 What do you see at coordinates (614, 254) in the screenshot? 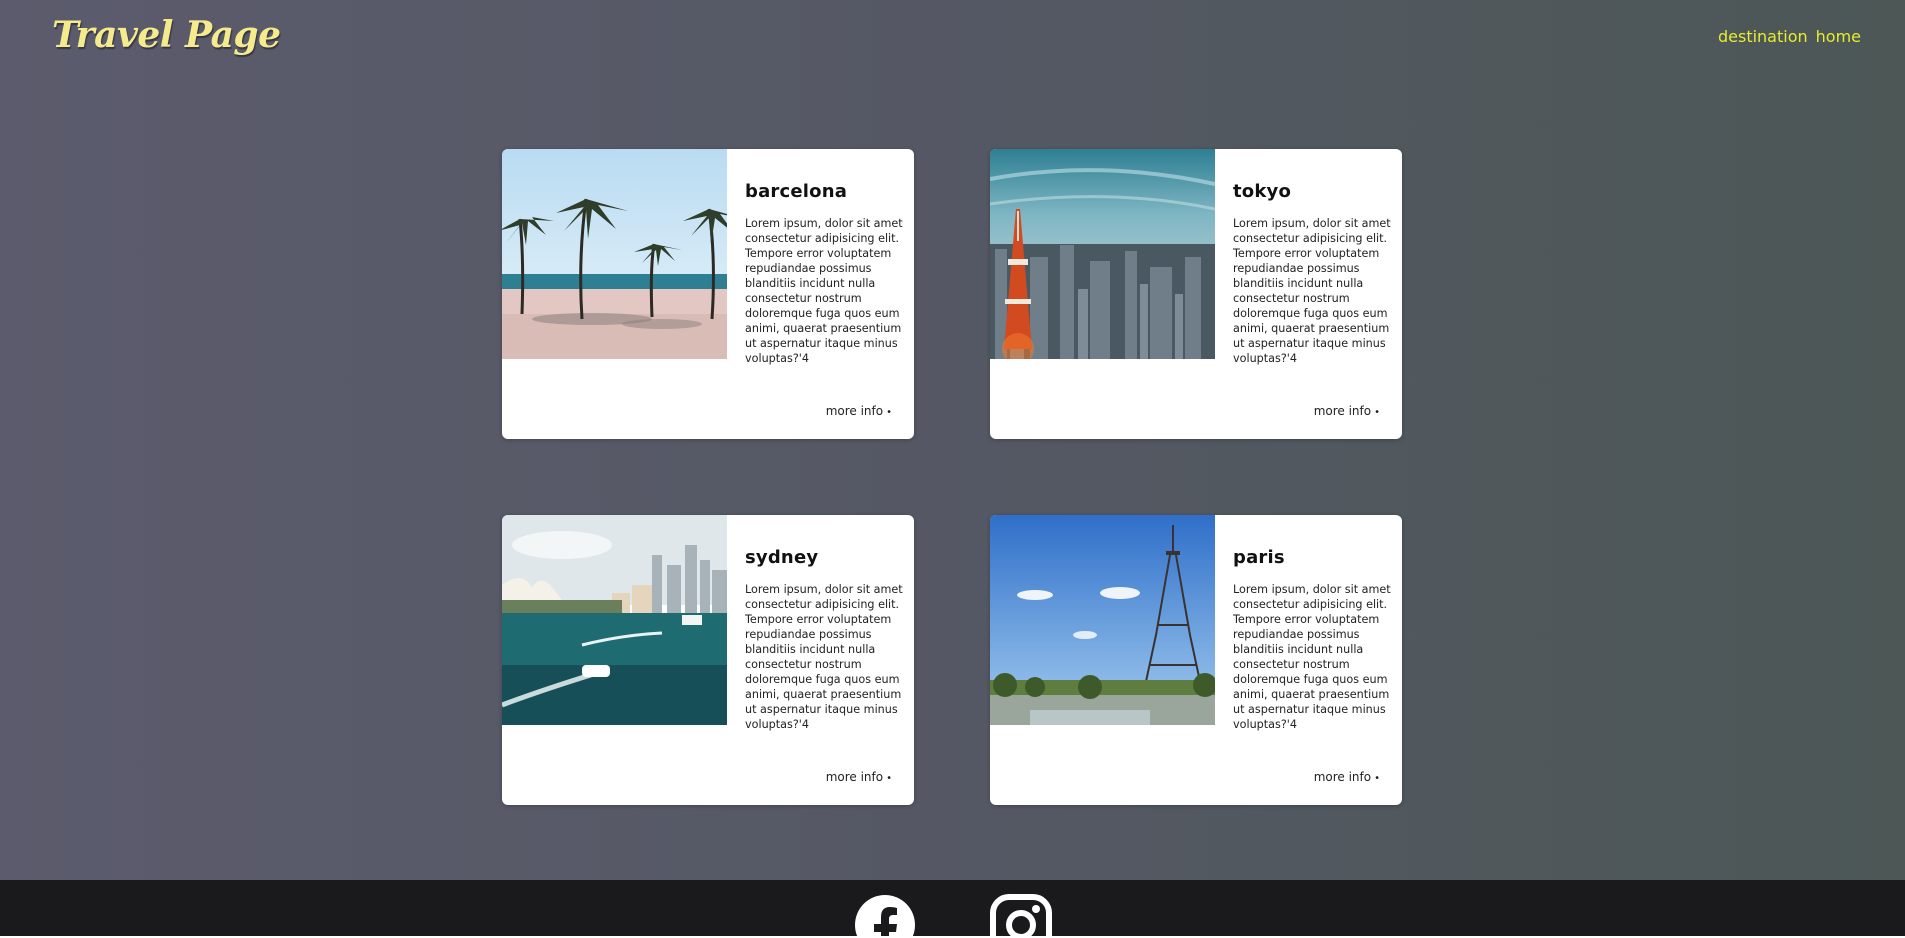
I see `barcelona-photo` at bounding box center [614, 254].